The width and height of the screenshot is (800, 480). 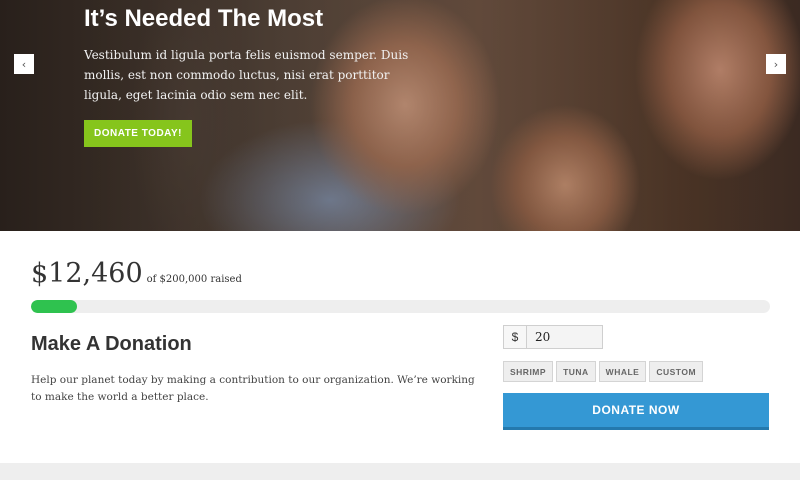 I want to click on footer-band, so click(x=400, y=471).